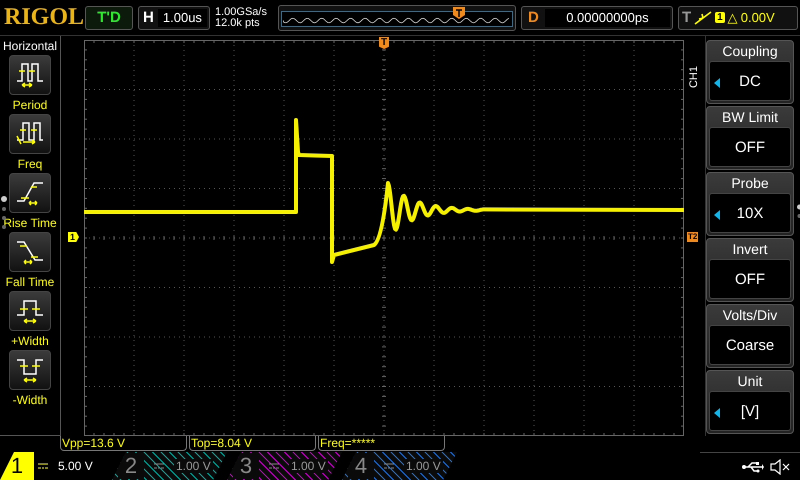 The width and height of the screenshot is (800, 480). I want to click on trigger-field: T 1 △ 0.00V, so click(738, 18).